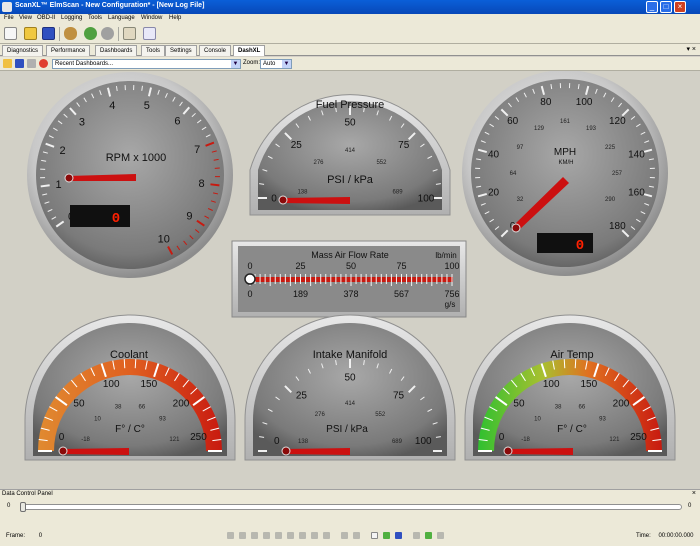 The image size is (700, 546). What do you see at coordinates (558, 408) in the screenshot?
I see `tick-label: 38` at bounding box center [558, 408].